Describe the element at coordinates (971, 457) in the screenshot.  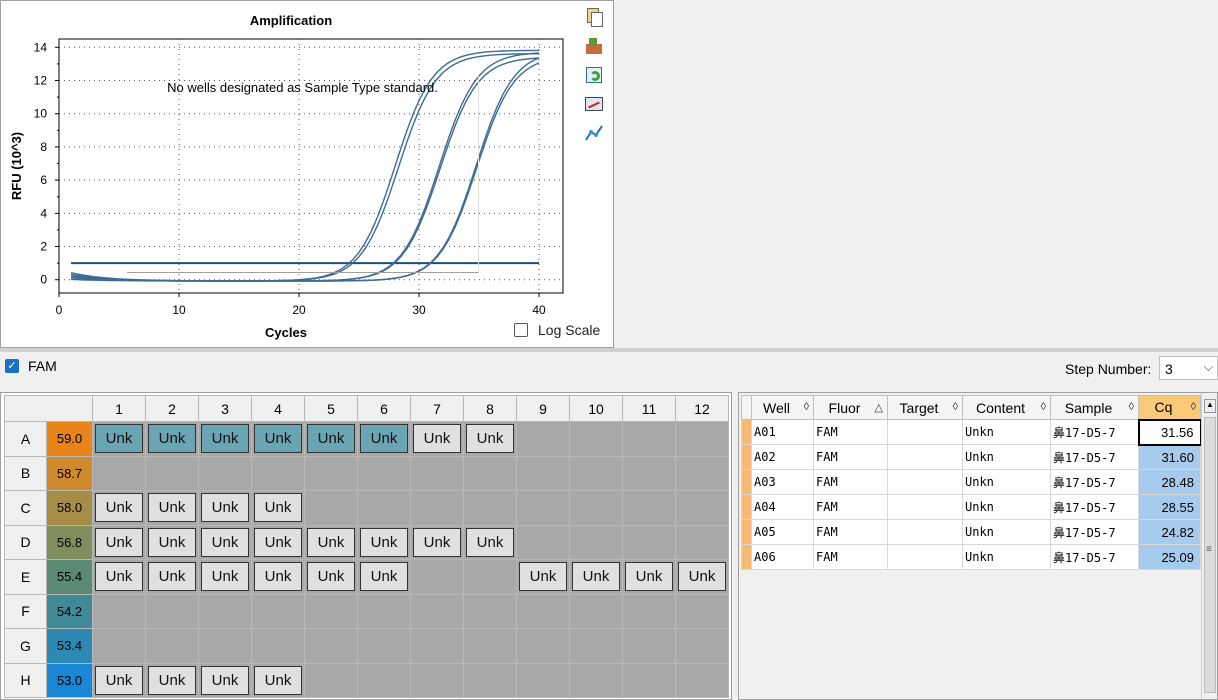
I see `table-row: A02 FAM Unkn 鼻17-D5-7 31.60` at that location.